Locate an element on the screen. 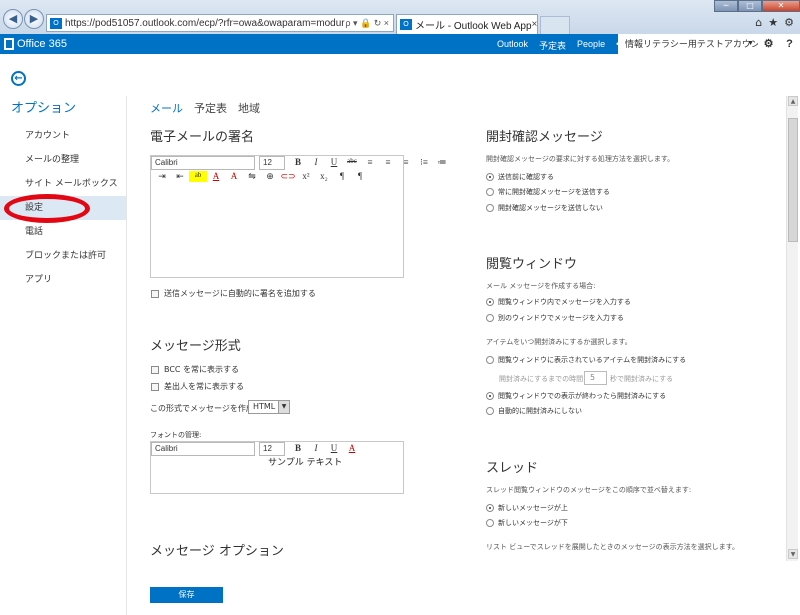  sidebar-item-organize-mail: メールの整理 is located at coordinates (63, 160).